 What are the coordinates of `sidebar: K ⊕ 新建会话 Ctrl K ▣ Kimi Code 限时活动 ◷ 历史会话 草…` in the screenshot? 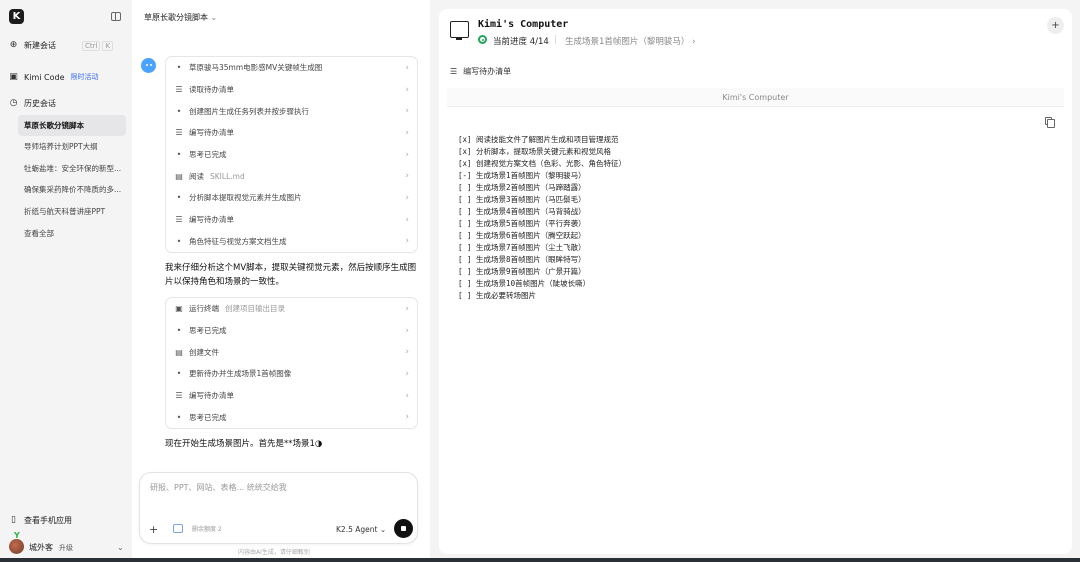 It's located at (66, 281).